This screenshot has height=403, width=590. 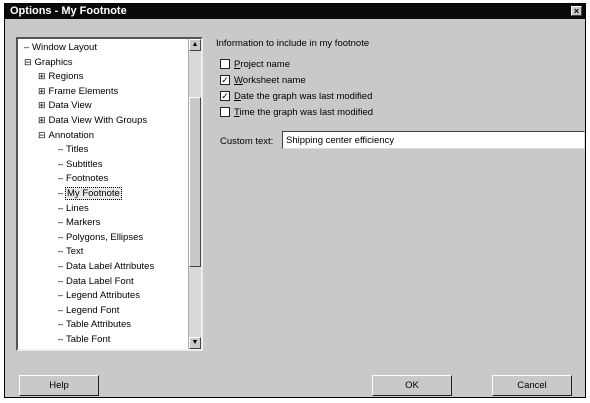 What do you see at coordinates (87, 179) in the screenshot?
I see `tree-item-label: Footnotes` at bounding box center [87, 179].